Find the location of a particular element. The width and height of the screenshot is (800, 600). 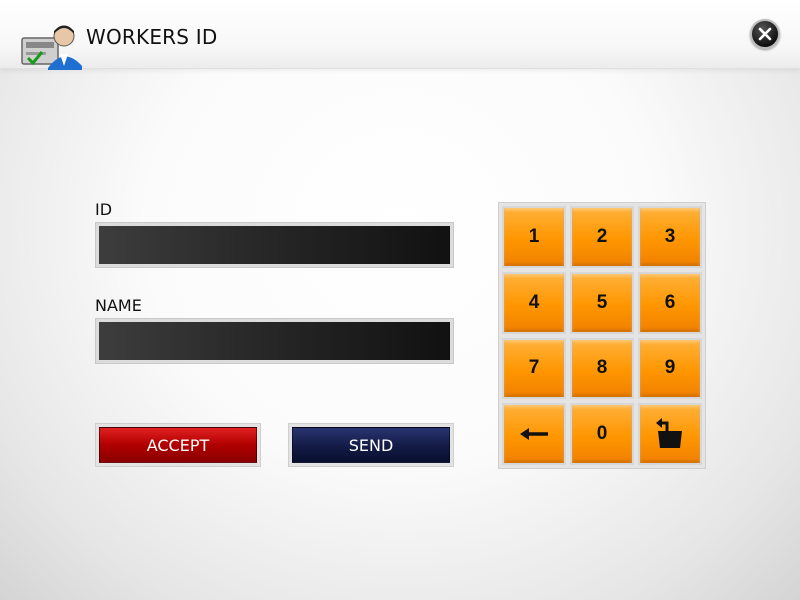

shift-key is located at coordinates (670, 434).